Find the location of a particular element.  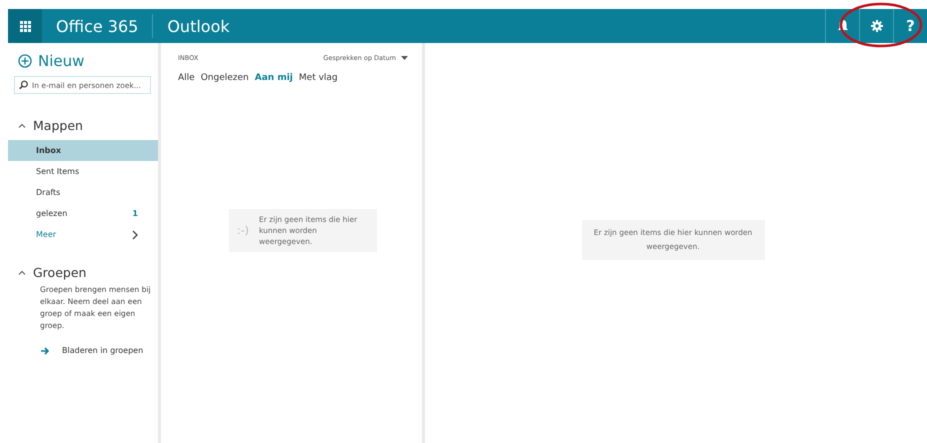

help-button: ? is located at coordinates (910, 26).